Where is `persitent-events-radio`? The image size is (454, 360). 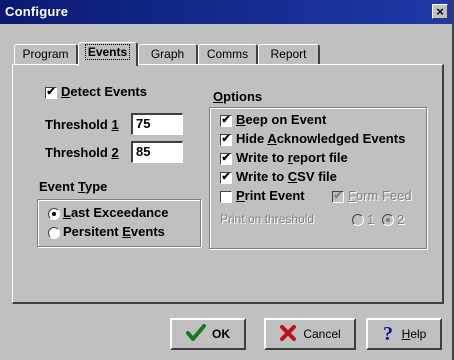
persitent-events-radio is located at coordinates (54, 233).